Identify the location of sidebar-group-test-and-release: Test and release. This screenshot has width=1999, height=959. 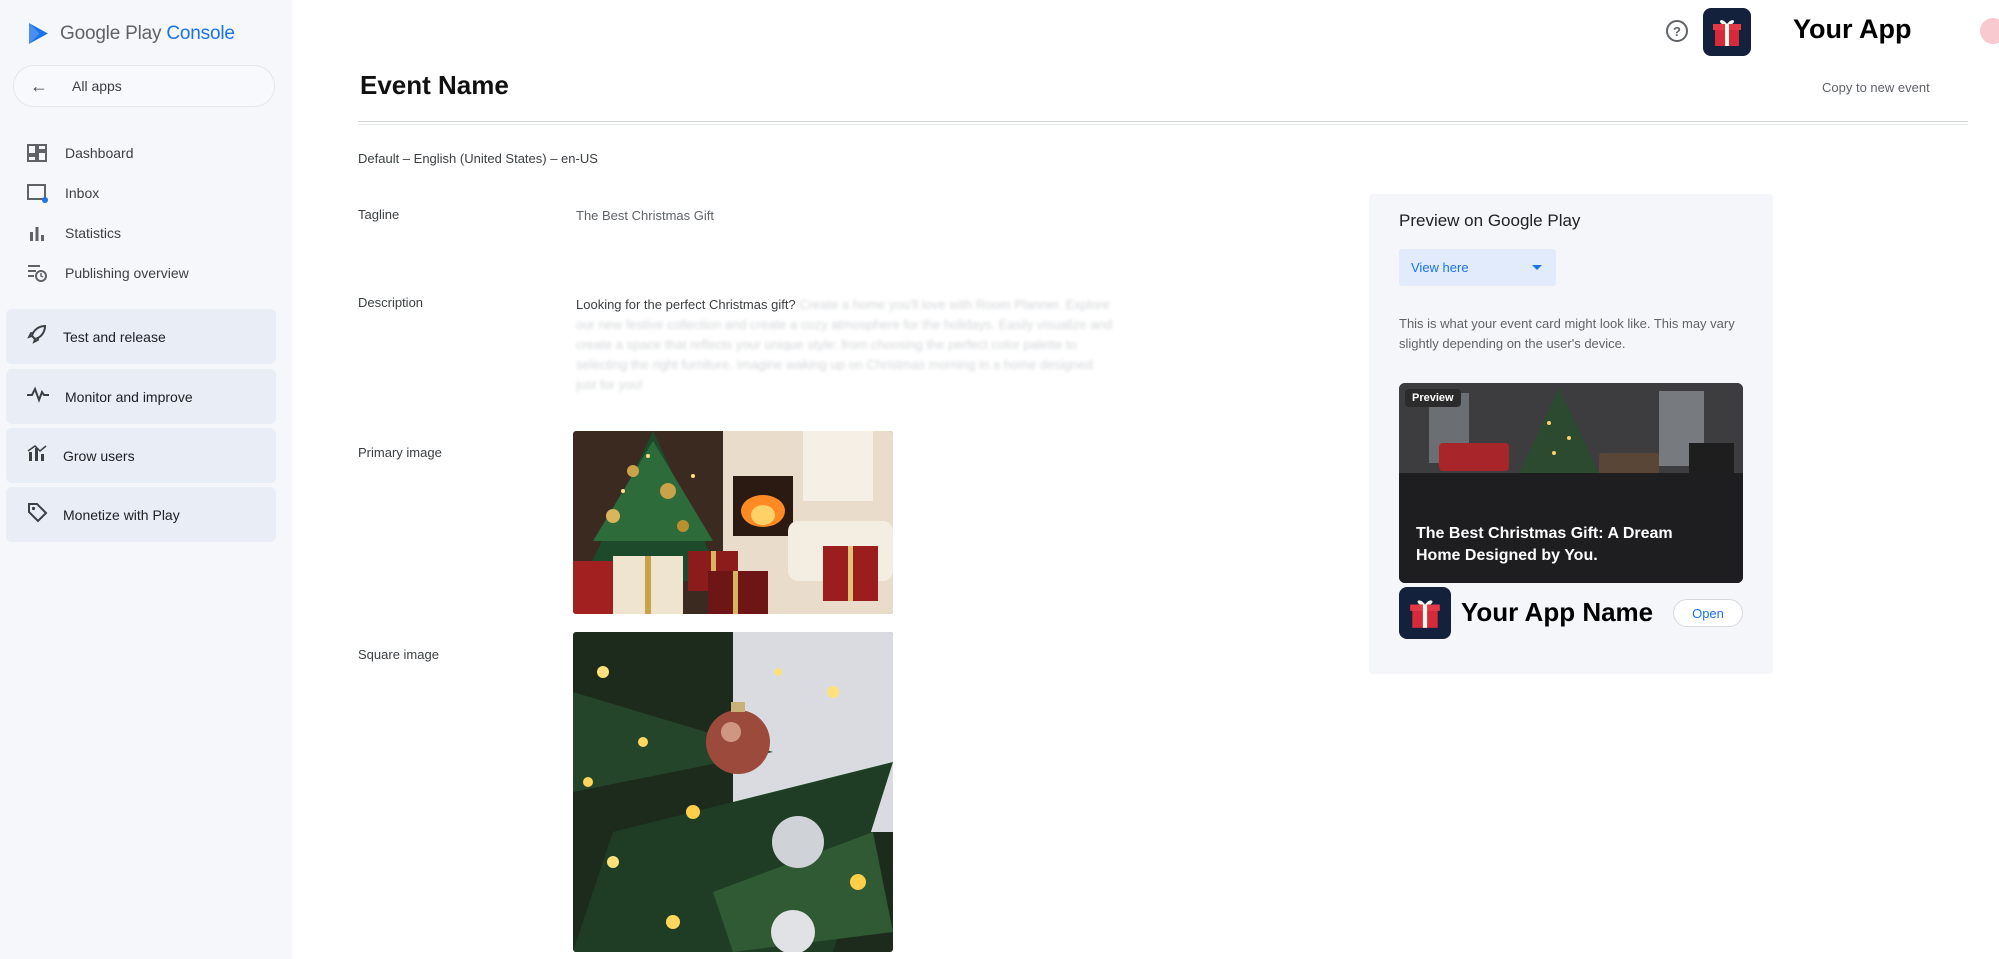
(141, 336).